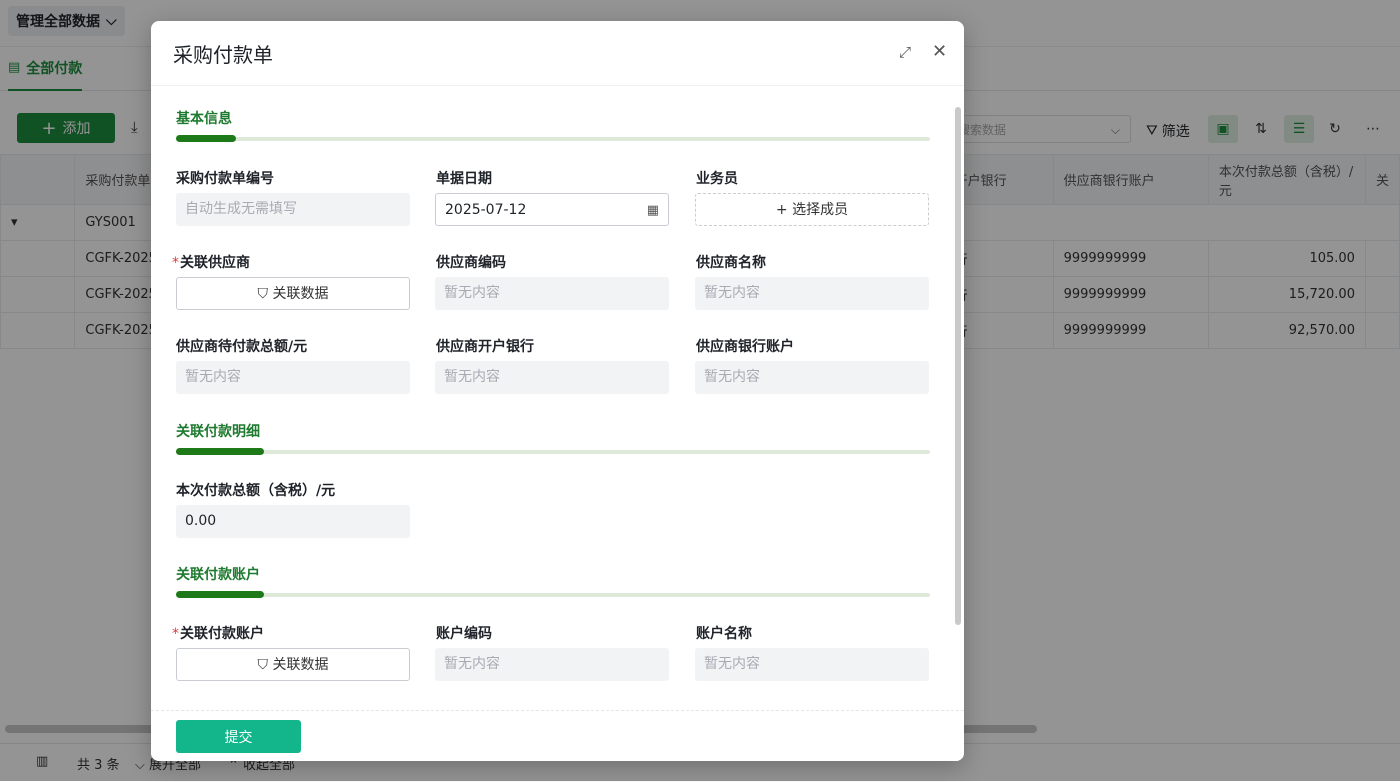  I want to click on link-supplier-button: ⛉ 关联数据, so click(293, 293).